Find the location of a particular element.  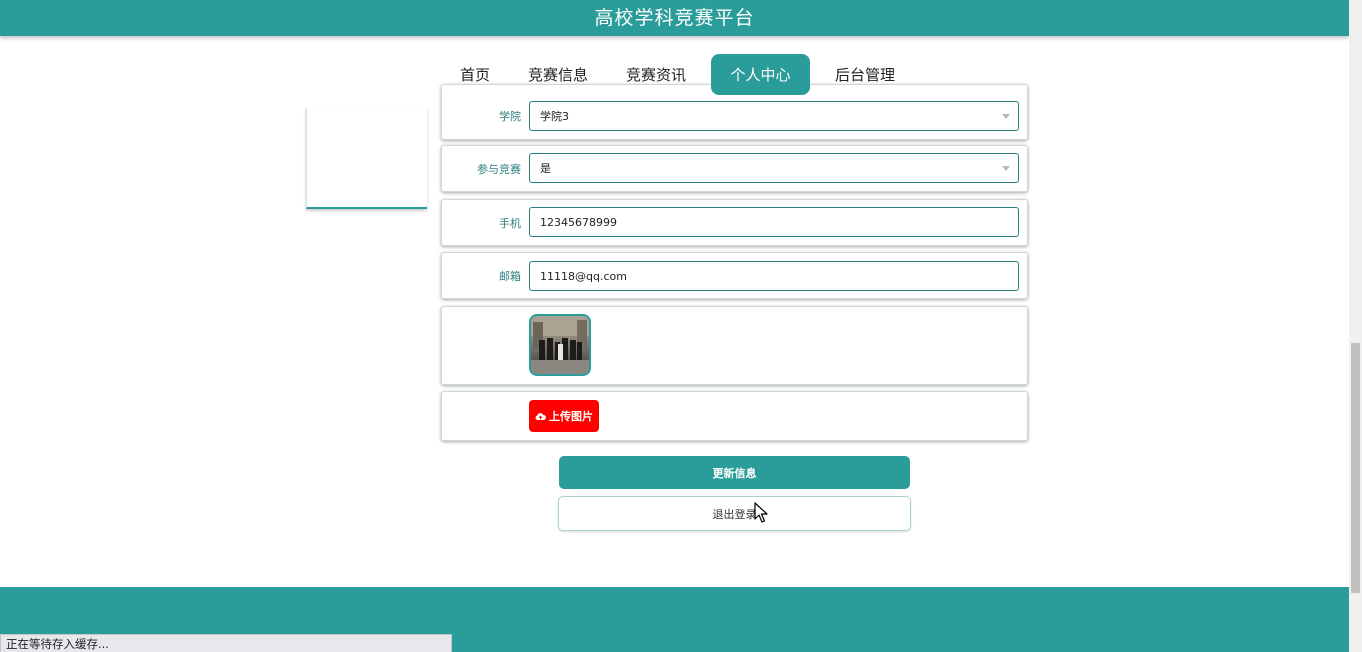

phone-row: 手机 12345678999 is located at coordinates (734, 222).